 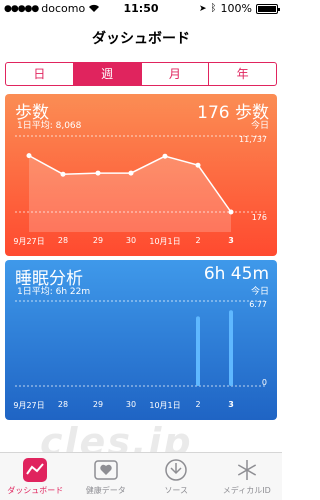 What do you see at coordinates (29, 241) in the screenshot?
I see `steps-x-label: 9月27日` at bounding box center [29, 241].